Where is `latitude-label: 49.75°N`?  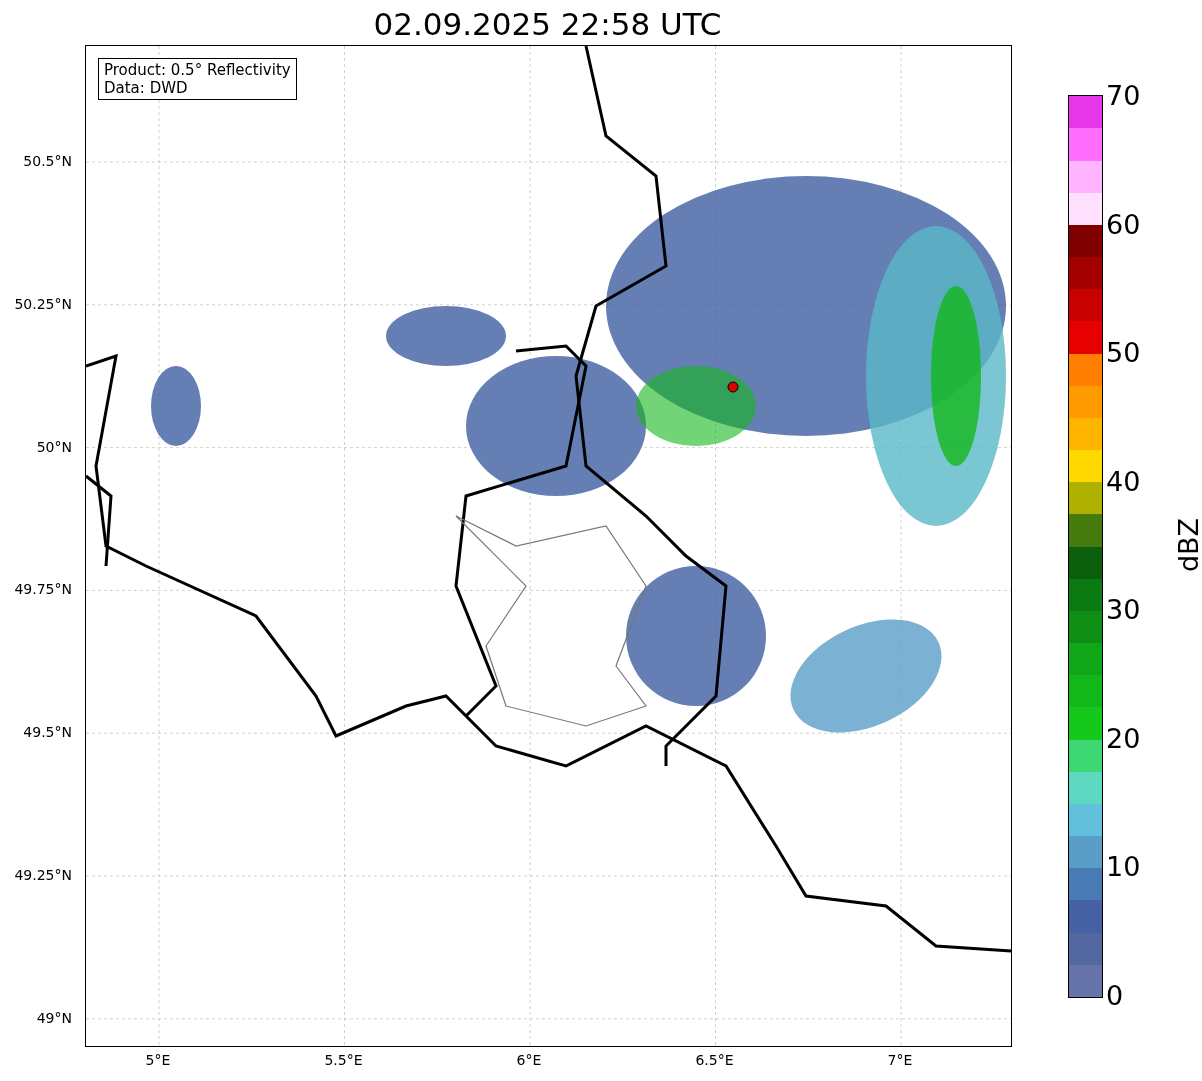
latitude-label: 49.75°N is located at coordinates (43, 589).